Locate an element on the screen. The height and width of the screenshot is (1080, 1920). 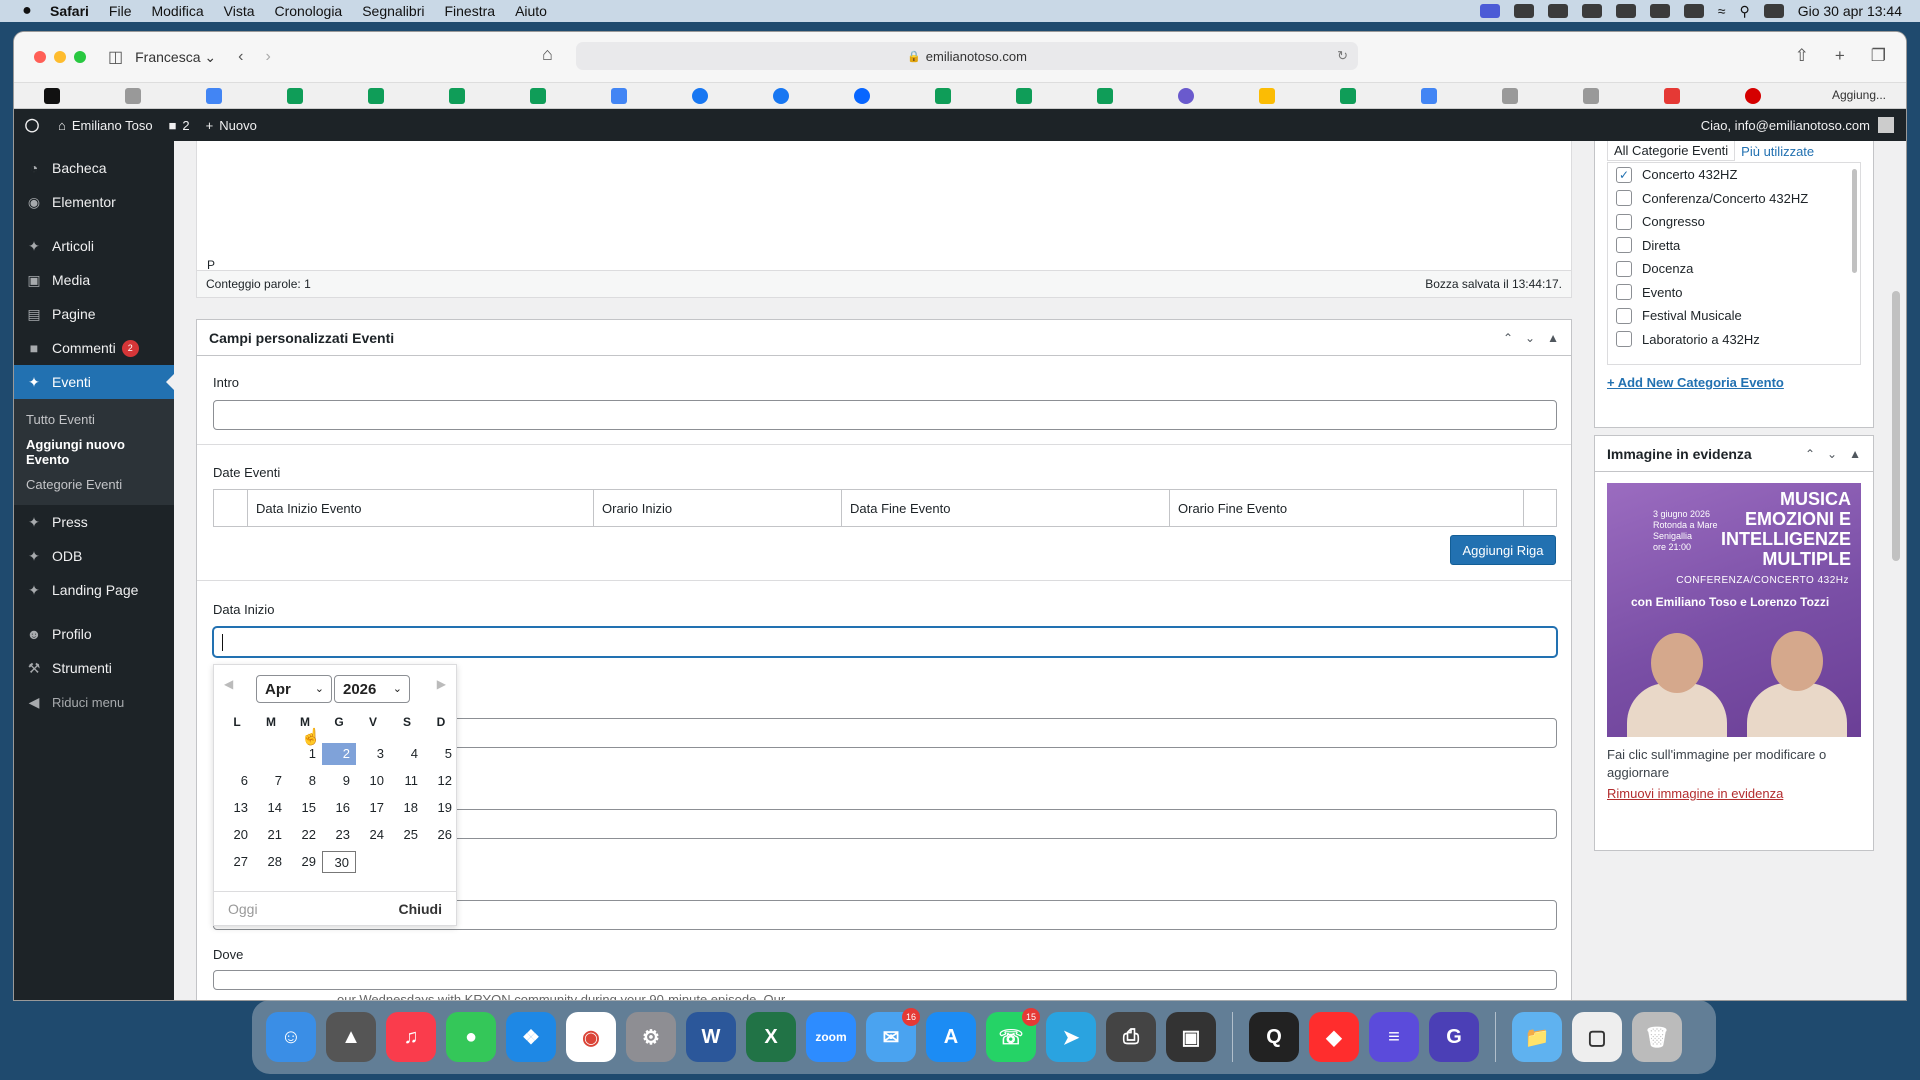
sidebar-item-articoli: ✦ Articoli is located at coordinates (94, 246).